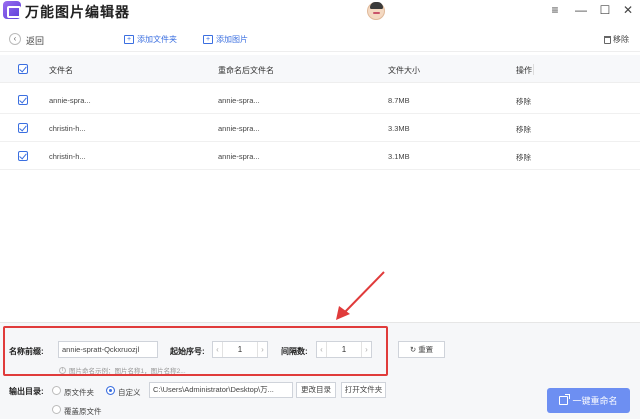 The width and height of the screenshot is (640, 419). Describe the element at coordinates (363, 390) in the screenshot. I see `open-folder-button: 打开文件夹` at that location.